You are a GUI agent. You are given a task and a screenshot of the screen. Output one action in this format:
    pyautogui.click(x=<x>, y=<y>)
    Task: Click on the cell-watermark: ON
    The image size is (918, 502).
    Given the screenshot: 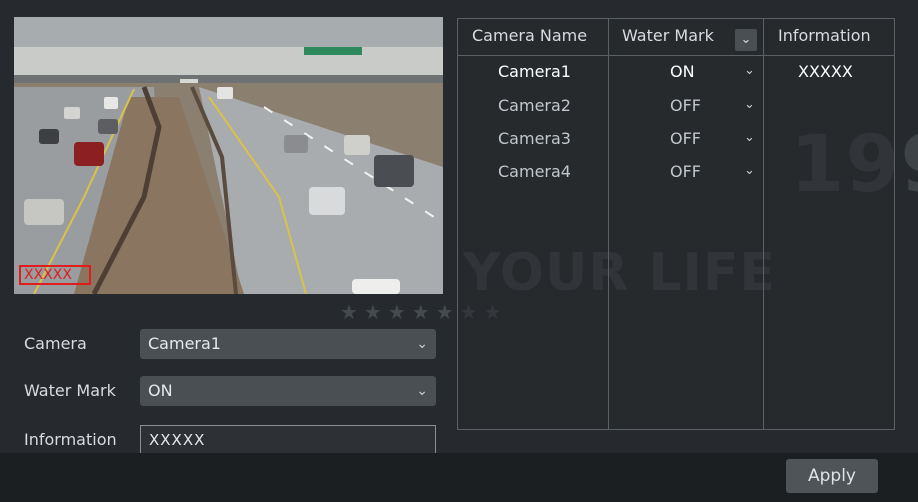 What is the action you would take?
    pyautogui.click(x=682, y=71)
    